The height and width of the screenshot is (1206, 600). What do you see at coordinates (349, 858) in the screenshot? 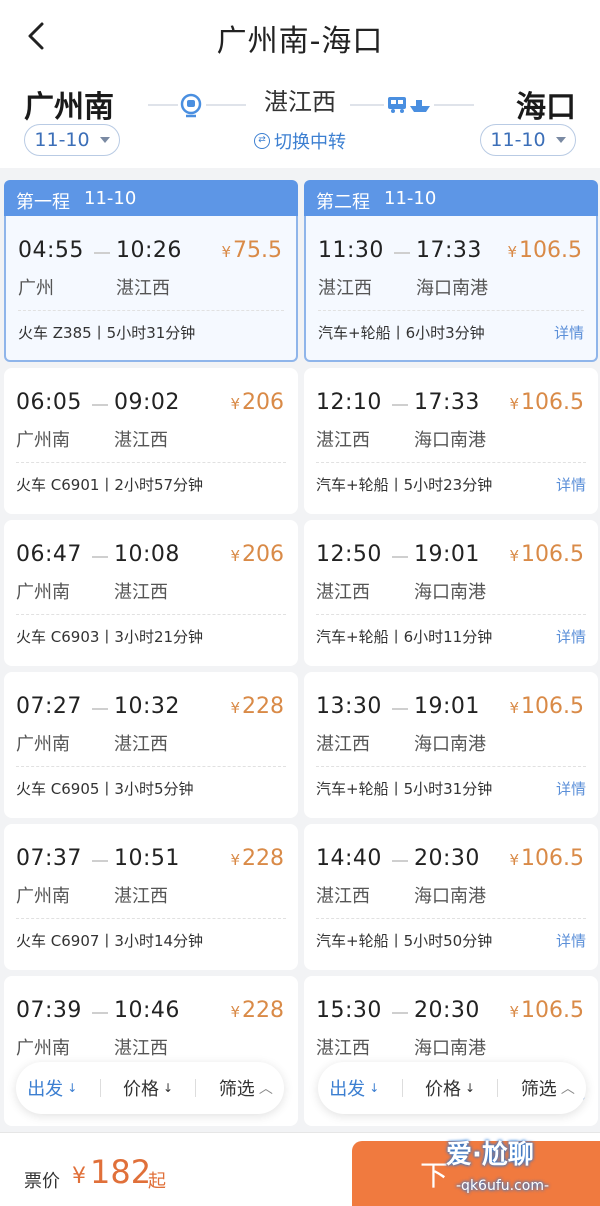
I see `depart-time: 14:40` at bounding box center [349, 858].